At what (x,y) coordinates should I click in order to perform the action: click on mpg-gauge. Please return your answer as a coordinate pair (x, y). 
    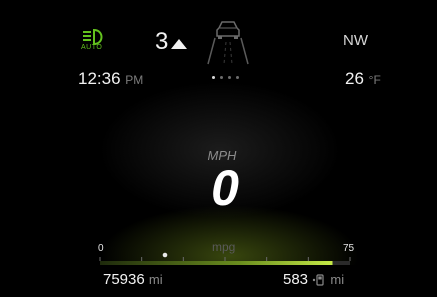
    Looking at the image, I should click on (225, 258).